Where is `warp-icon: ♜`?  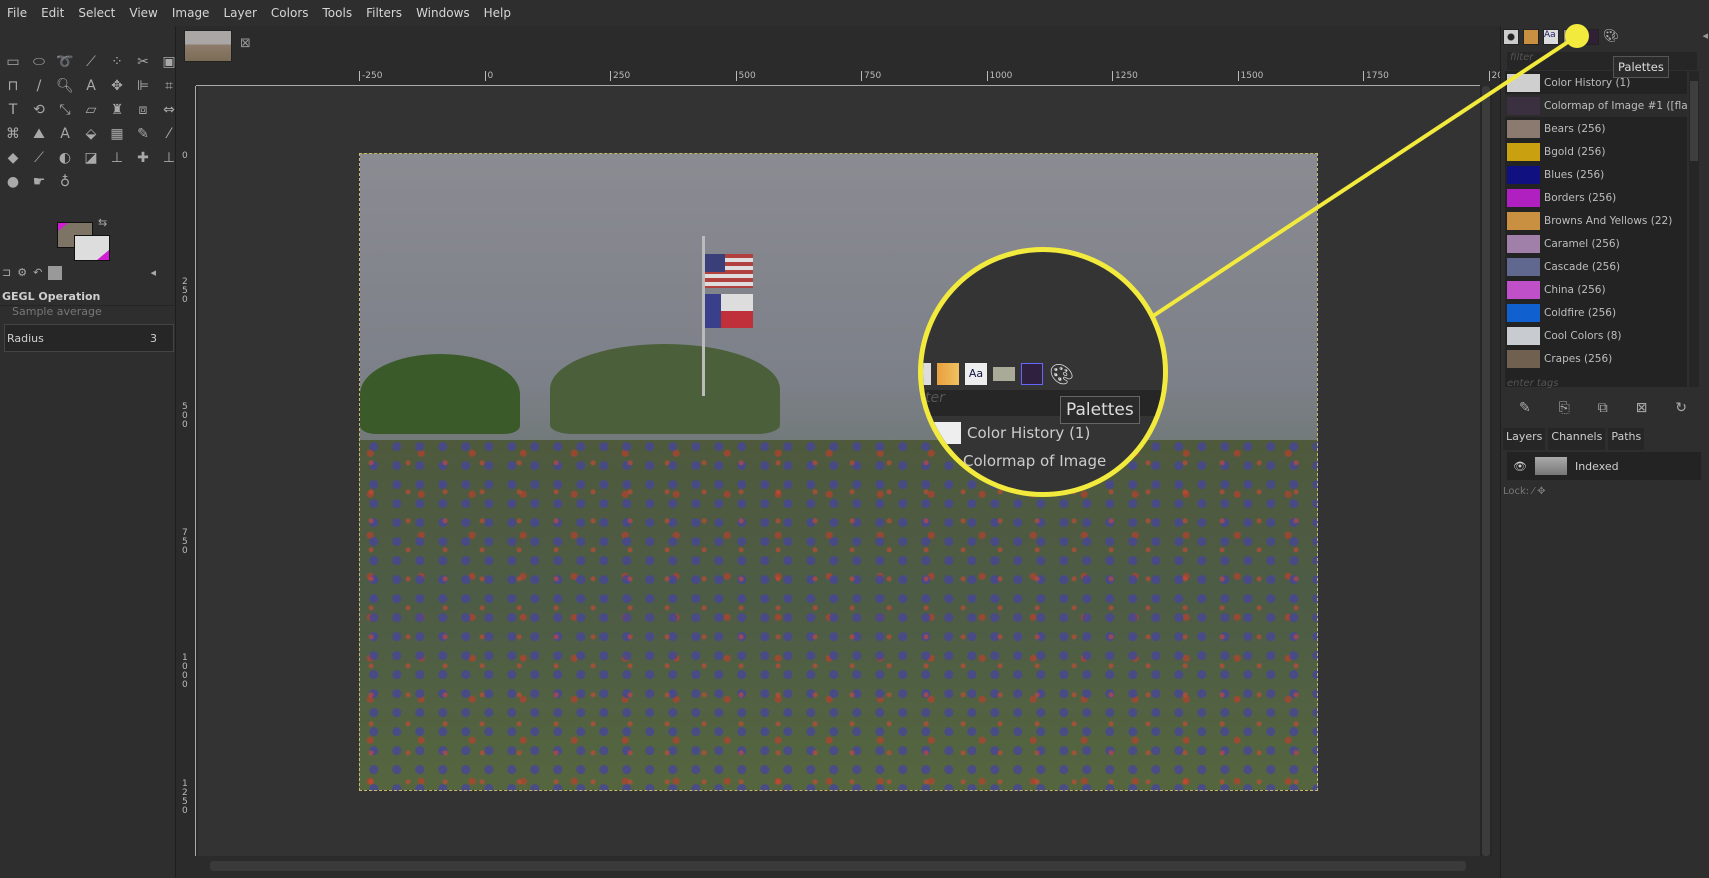 warp-icon: ♜ is located at coordinates (117, 110).